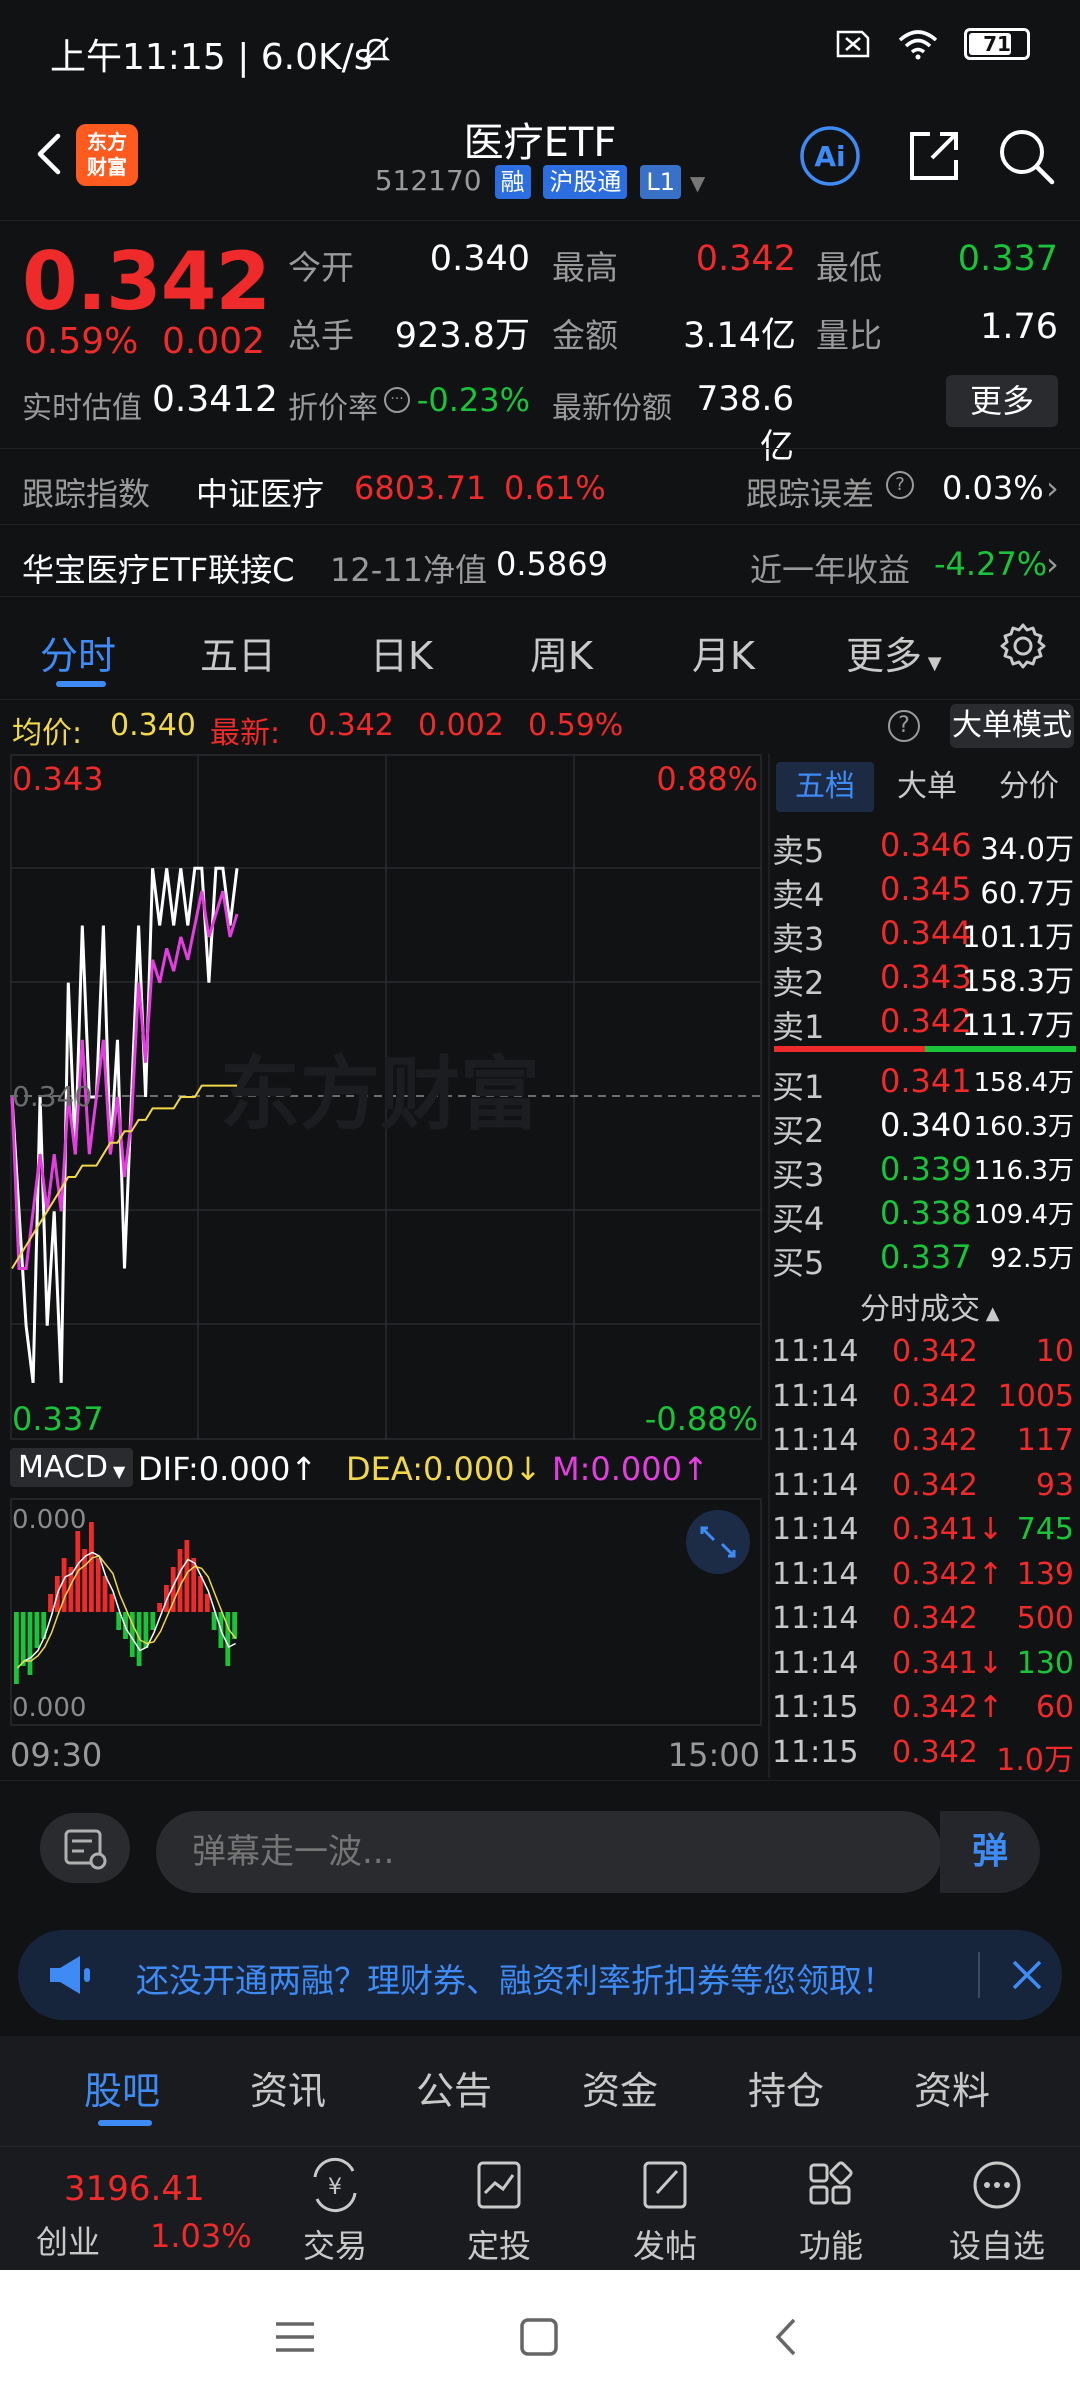 Image resolution: width=1080 pixels, height=2400 pixels. I want to click on danmu-input, so click(549, 1852).